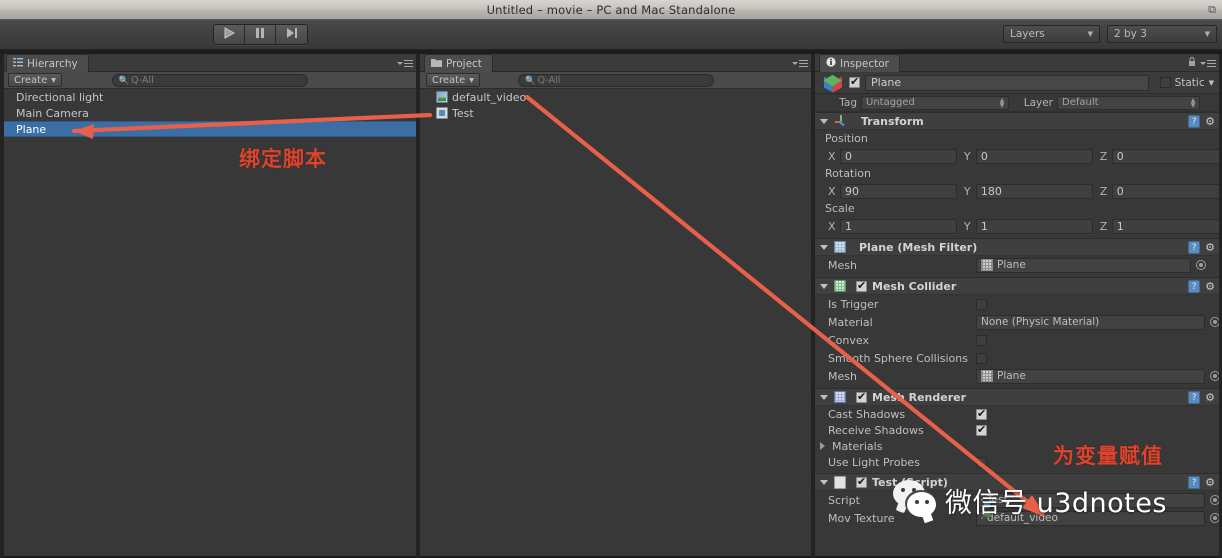 The width and height of the screenshot is (1222, 558). What do you see at coordinates (1091, 322) in the screenshot?
I see `collider-material-field: None (Physic Material)` at bounding box center [1091, 322].